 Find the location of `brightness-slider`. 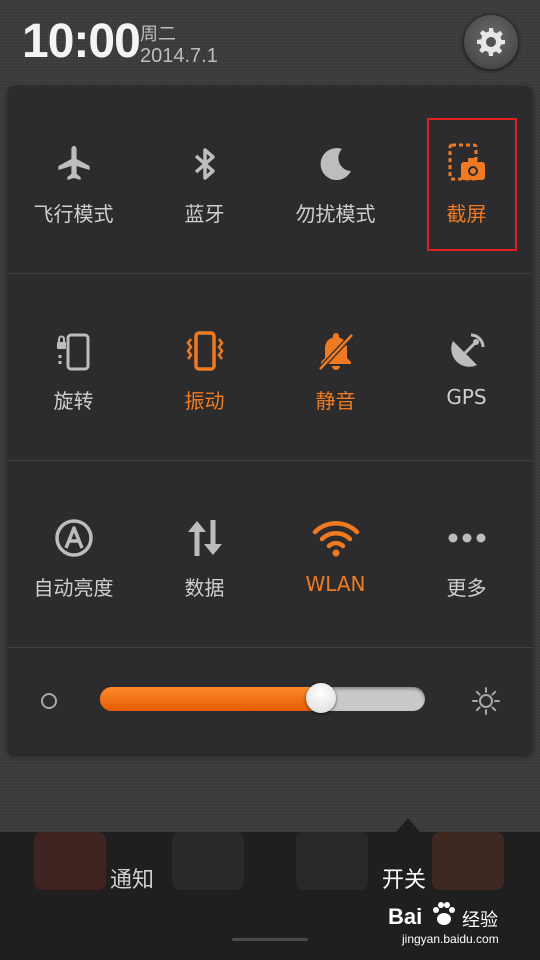

brightness-slider is located at coordinates (262, 698).